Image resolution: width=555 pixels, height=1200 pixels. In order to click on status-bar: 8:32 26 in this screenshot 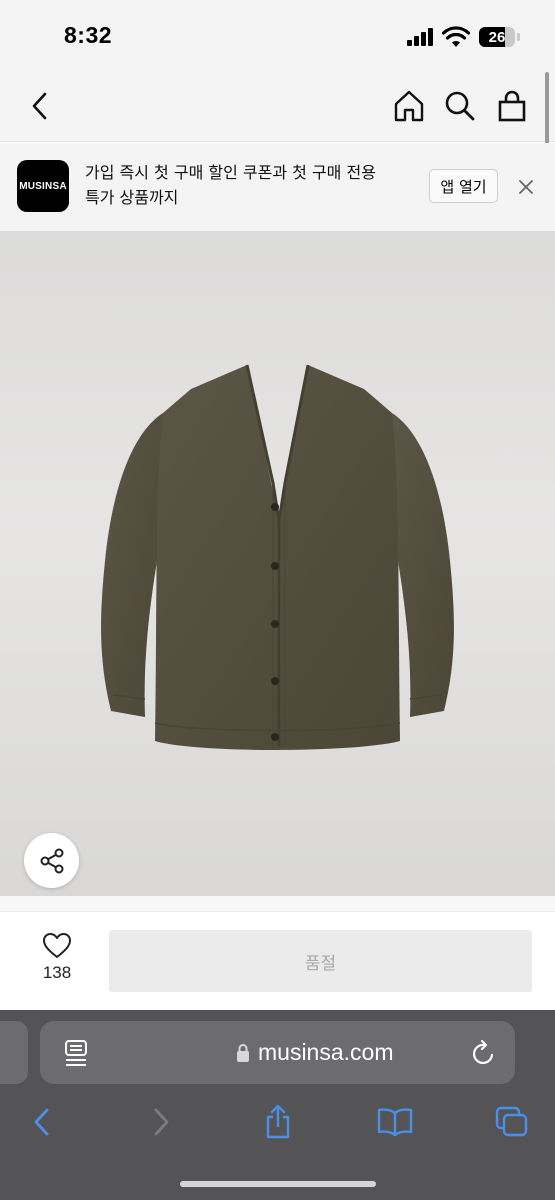, I will do `click(277, 36)`.